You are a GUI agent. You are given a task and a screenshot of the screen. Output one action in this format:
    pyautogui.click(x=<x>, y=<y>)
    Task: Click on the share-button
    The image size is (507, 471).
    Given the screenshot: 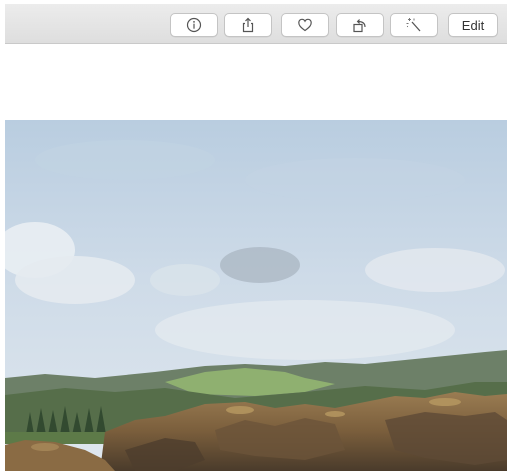 What is the action you would take?
    pyautogui.click(x=248, y=25)
    